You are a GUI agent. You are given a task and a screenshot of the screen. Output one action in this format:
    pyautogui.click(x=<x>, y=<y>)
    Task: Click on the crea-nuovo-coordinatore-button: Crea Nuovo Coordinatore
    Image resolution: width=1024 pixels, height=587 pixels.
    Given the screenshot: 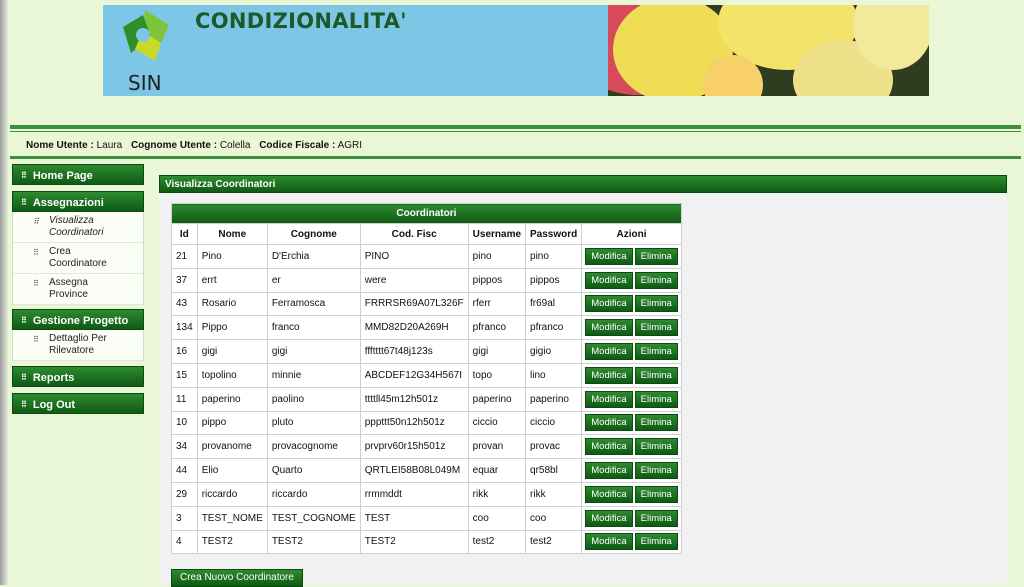 What is the action you would take?
    pyautogui.click(x=237, y=578)
    